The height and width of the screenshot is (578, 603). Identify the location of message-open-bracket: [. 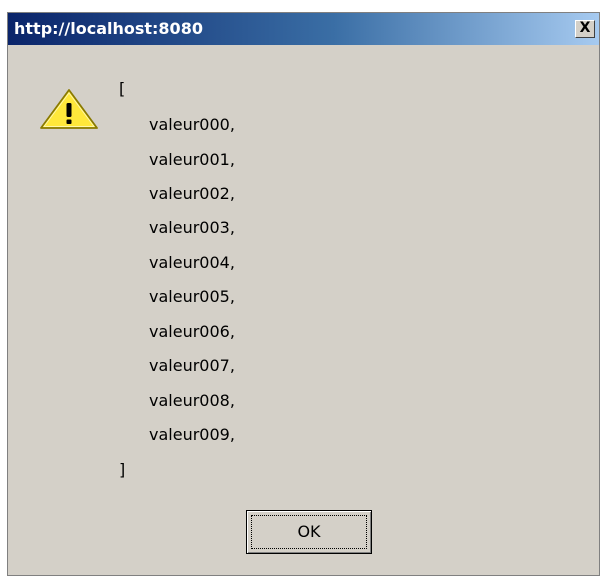
(122, 88).